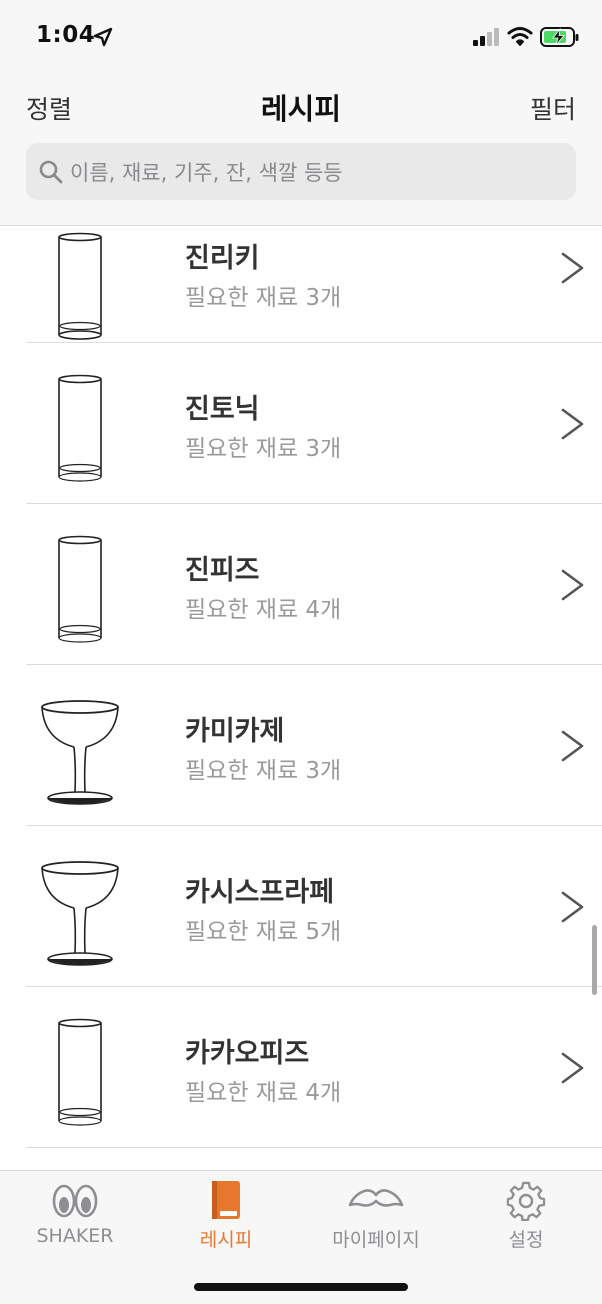 This screenshot has height=1304, width=602. Describe the element at coordinates (301, 423) in the screenshot. I see `recipe-row: 진토닉 필요한 재료 3개` at that location.